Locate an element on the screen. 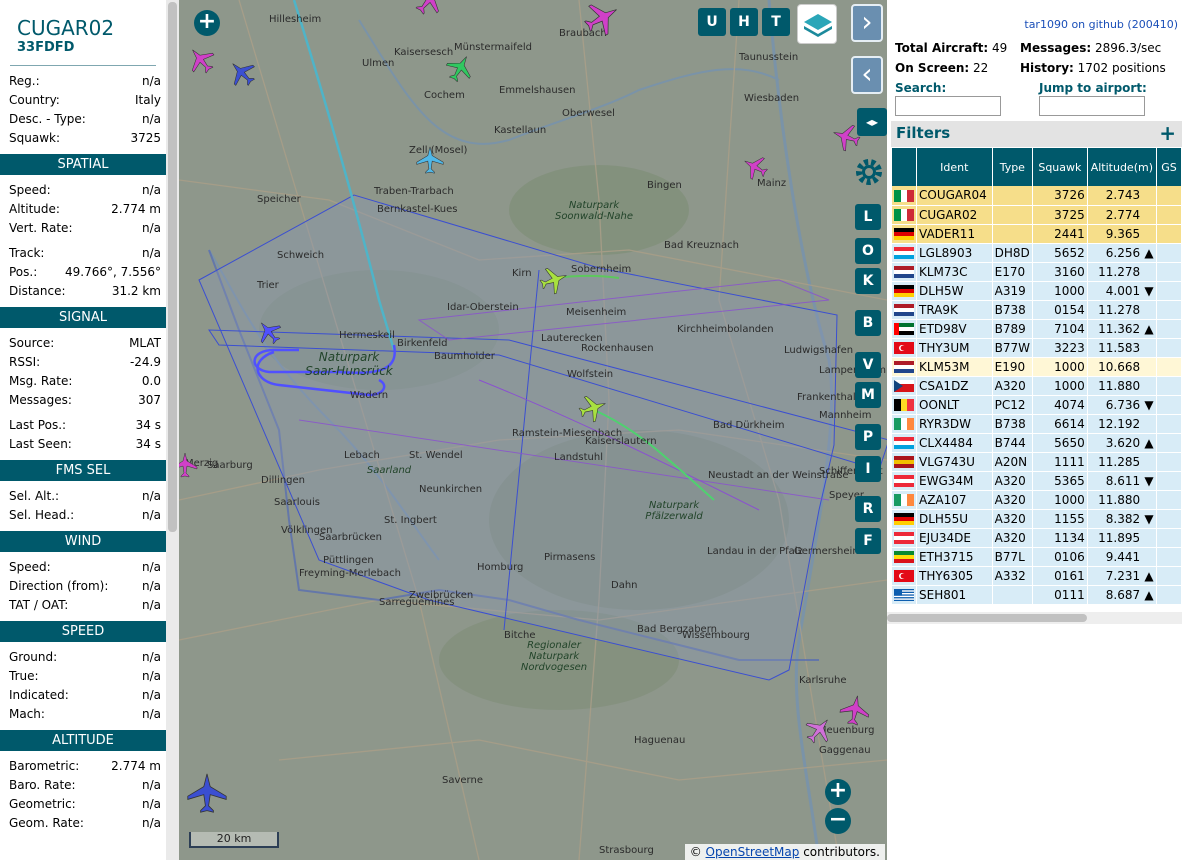  table-row: COUGAR04 3726 2.743 is located at coordinates (1037, 196).